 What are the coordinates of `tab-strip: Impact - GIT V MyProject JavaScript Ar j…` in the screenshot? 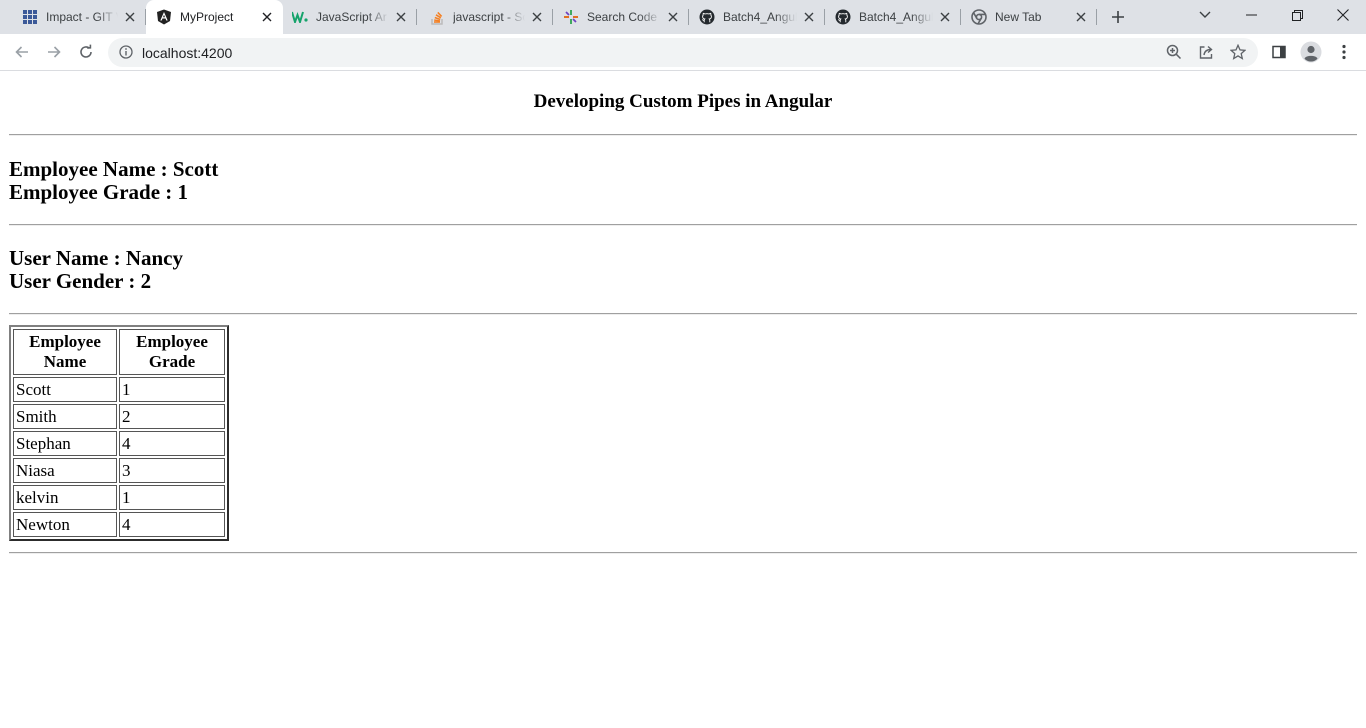 It's located at (683, 17).